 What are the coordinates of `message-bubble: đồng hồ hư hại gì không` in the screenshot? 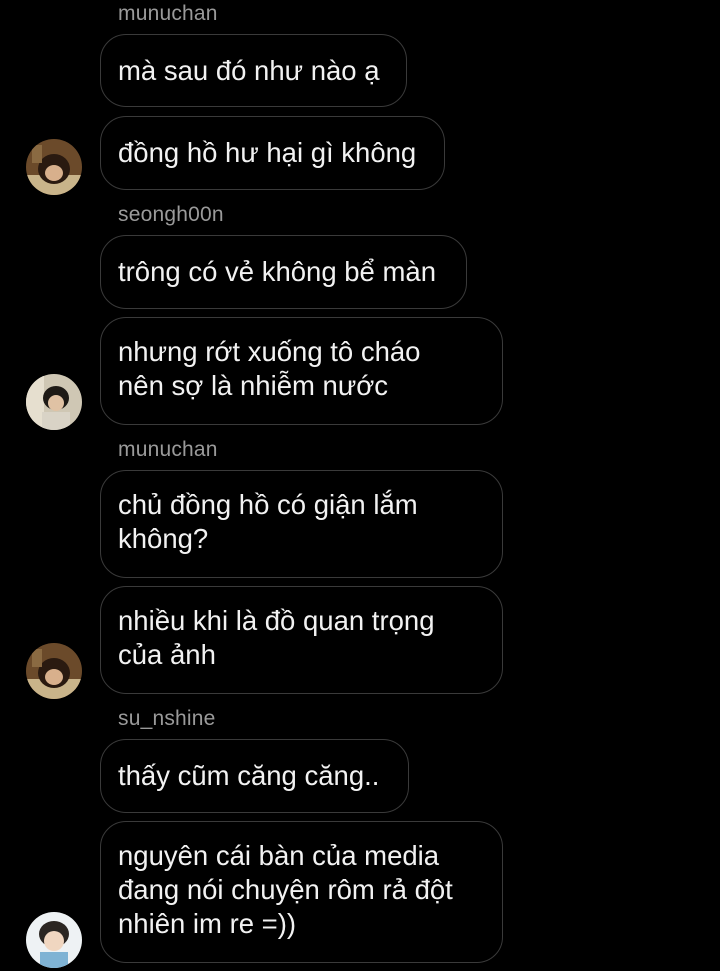 It's located at (272, 153).